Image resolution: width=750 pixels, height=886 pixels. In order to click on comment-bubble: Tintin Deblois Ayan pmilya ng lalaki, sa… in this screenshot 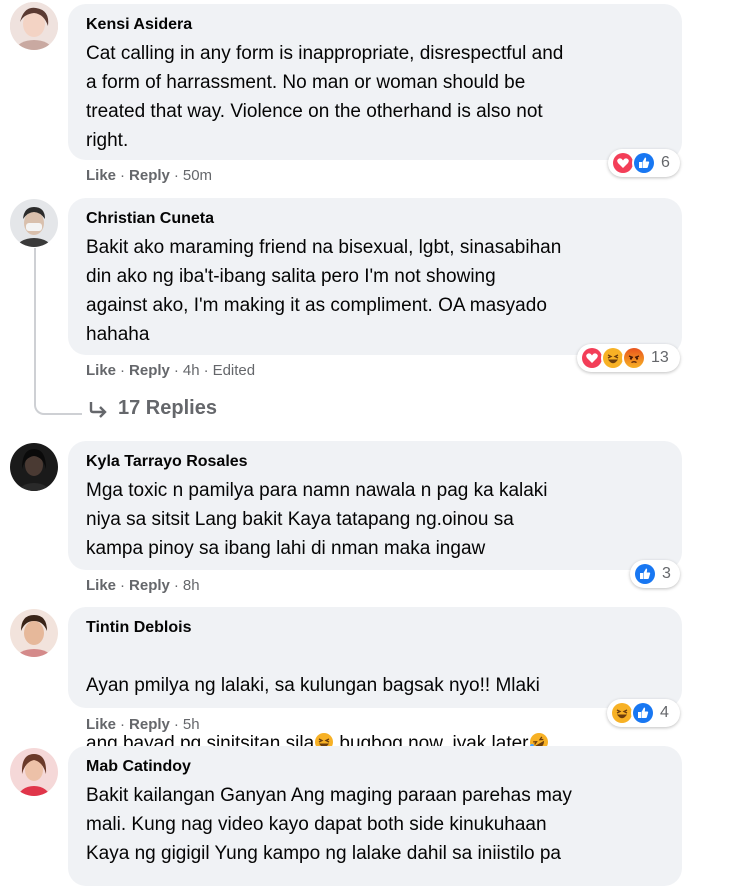, I will do `click(375, 680)`.